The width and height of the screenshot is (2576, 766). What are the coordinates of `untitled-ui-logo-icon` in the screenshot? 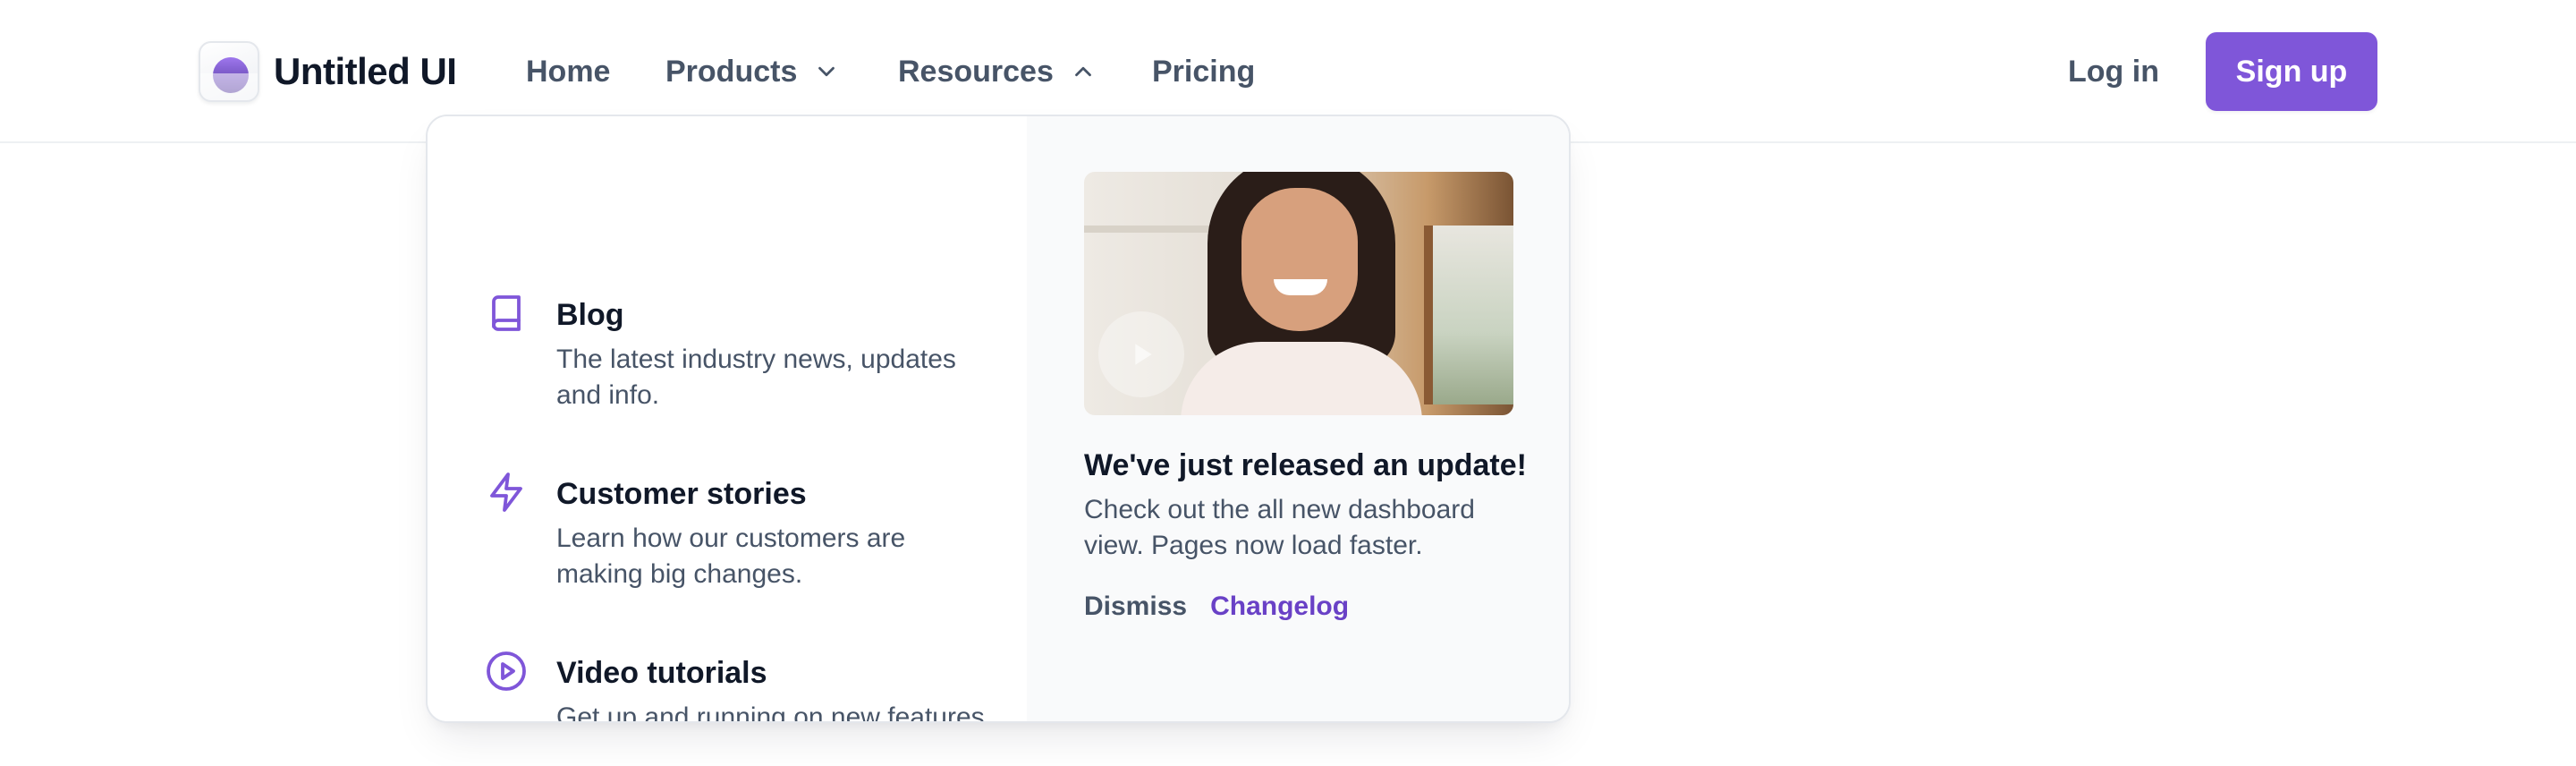 It's located at (229, 71).